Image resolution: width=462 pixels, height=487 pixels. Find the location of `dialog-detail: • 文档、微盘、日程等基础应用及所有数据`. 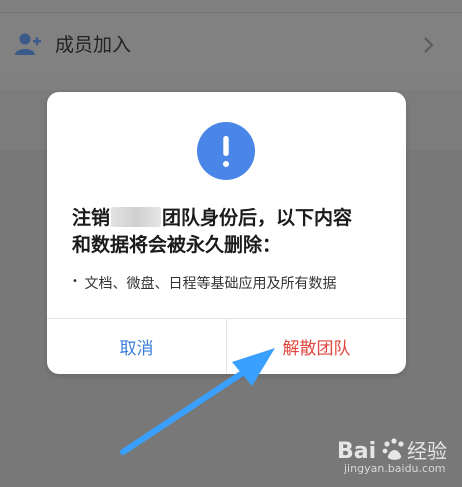

dialog-detail: • 文档、微盘、日程等基础应用及所有数据 is located at coordinates (232, 283).